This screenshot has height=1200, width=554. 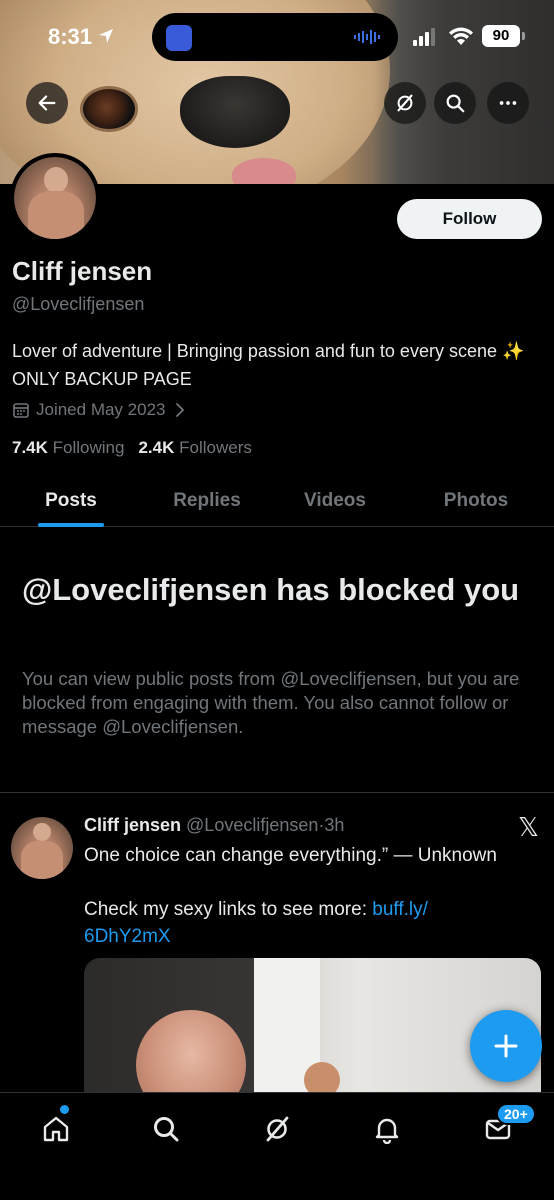 What do you see at coordinates (235, 112) in the screenshot?
I see `banner-dog-nose` at bounding box center [235, 112].